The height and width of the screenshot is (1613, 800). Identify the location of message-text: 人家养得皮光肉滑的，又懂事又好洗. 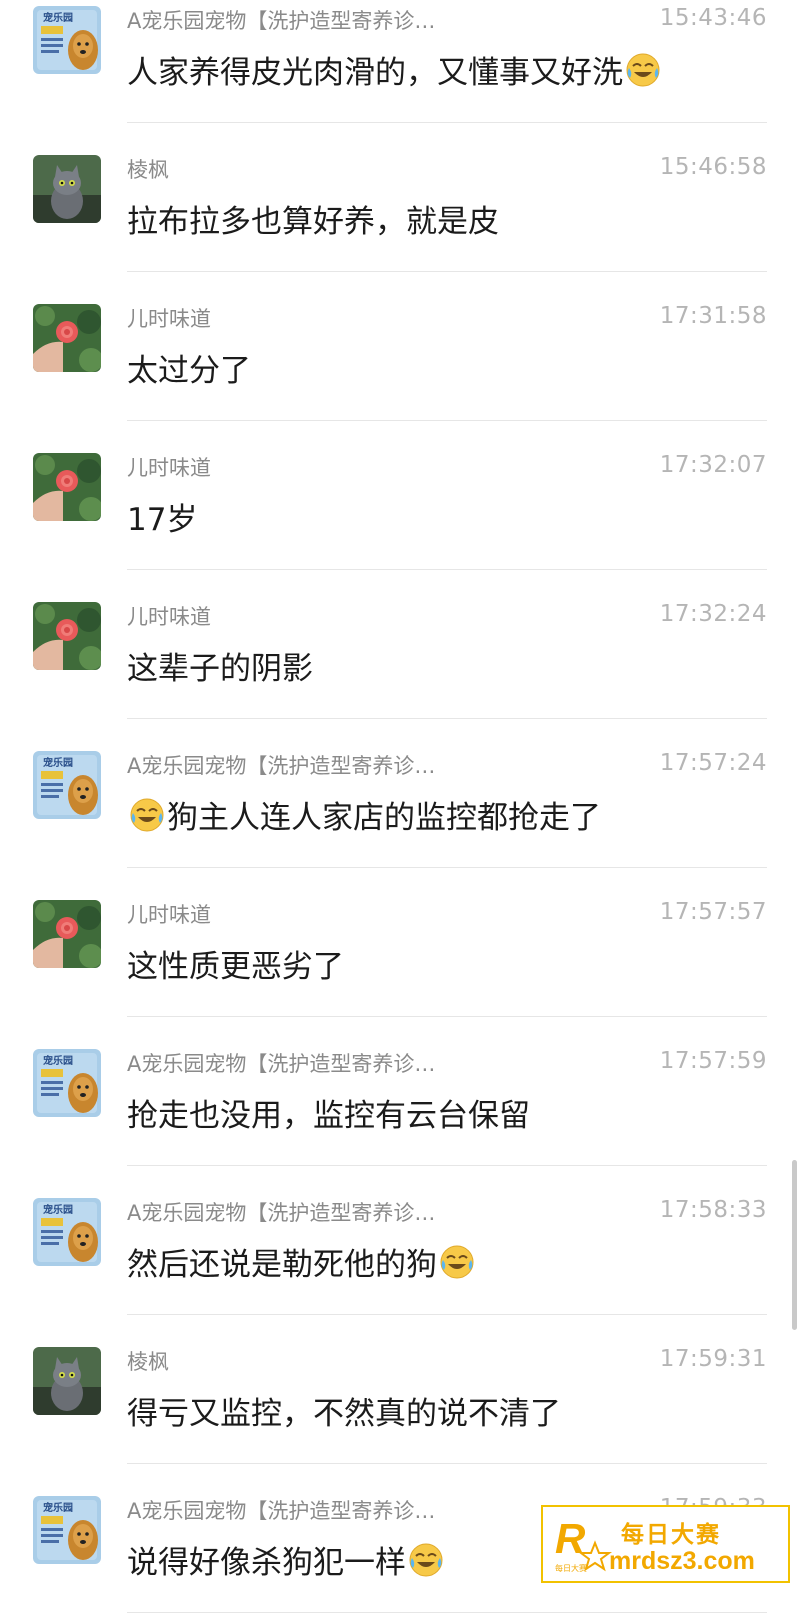
(395, 69).